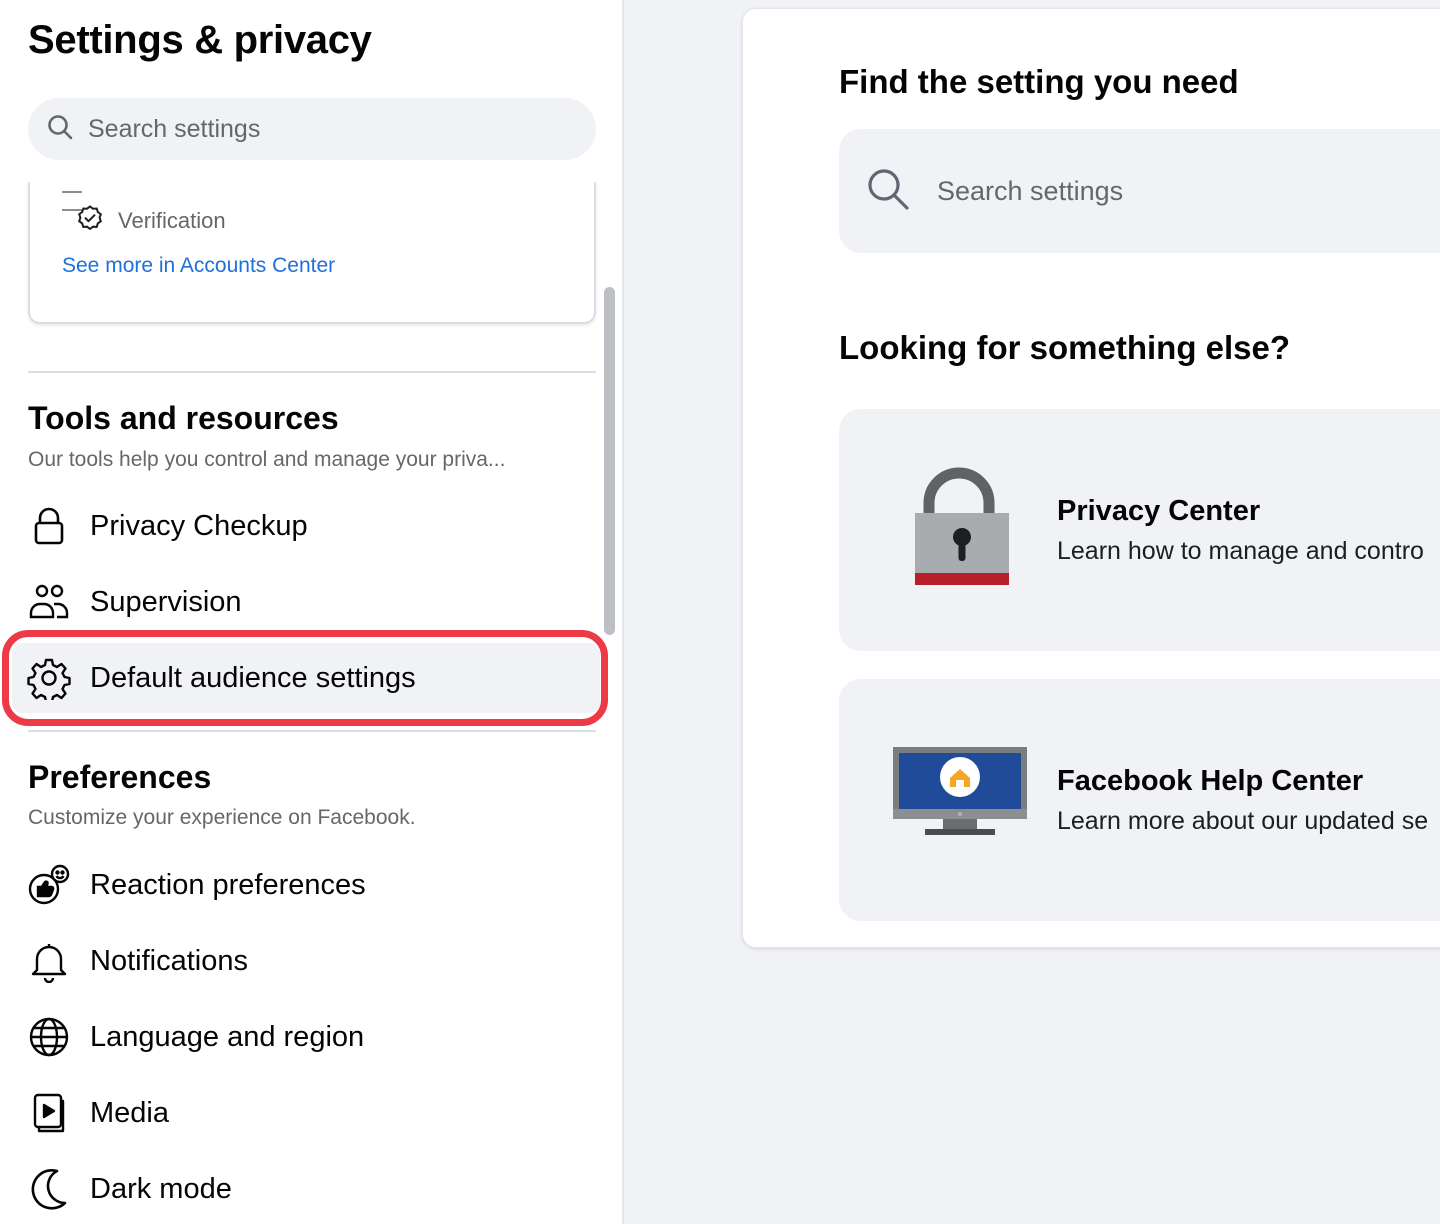  Describe the element at coordinates (49, 1189) in the screenshot. I see `moon-icon` at that location.